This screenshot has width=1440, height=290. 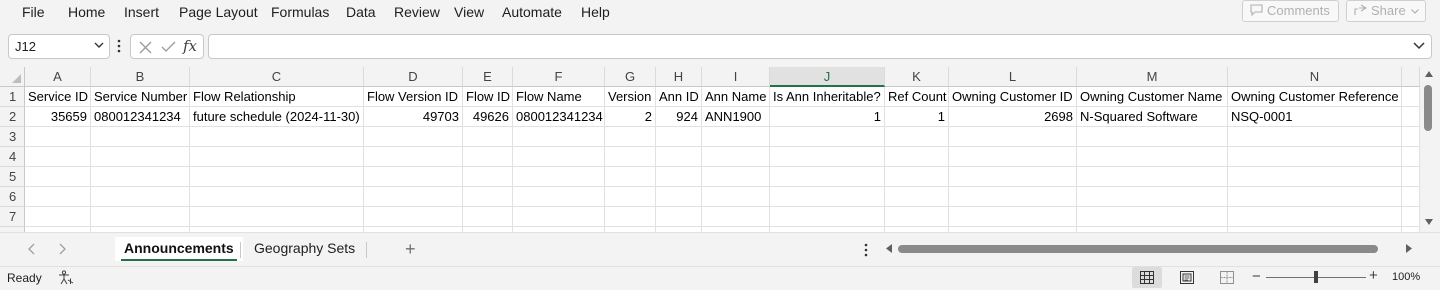 What do you see at coordinates (559, 97) in the screenshot?
I see `header-cell-f: Flow Name` at bounding box center [559, 97].